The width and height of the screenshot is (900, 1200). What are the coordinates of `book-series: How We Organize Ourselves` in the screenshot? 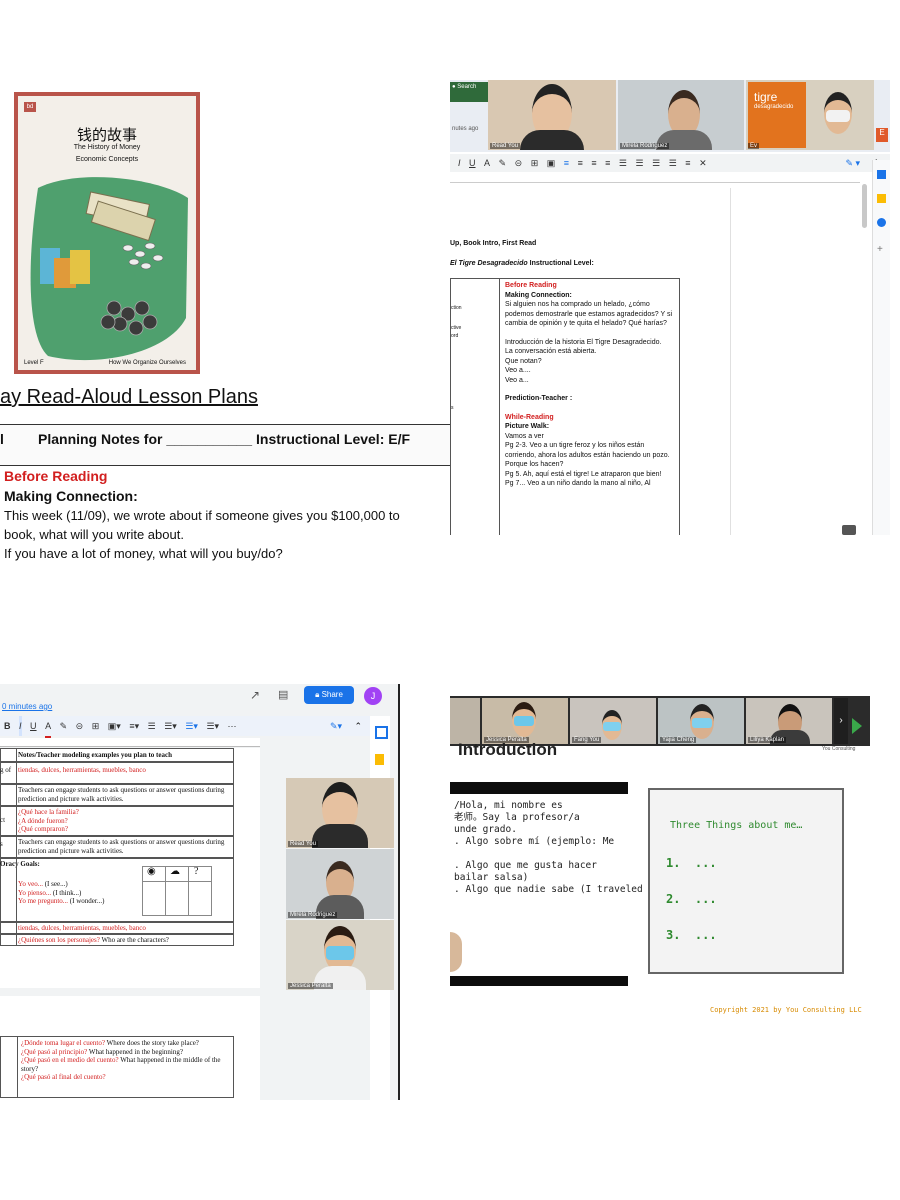 It's located at (147, 363).